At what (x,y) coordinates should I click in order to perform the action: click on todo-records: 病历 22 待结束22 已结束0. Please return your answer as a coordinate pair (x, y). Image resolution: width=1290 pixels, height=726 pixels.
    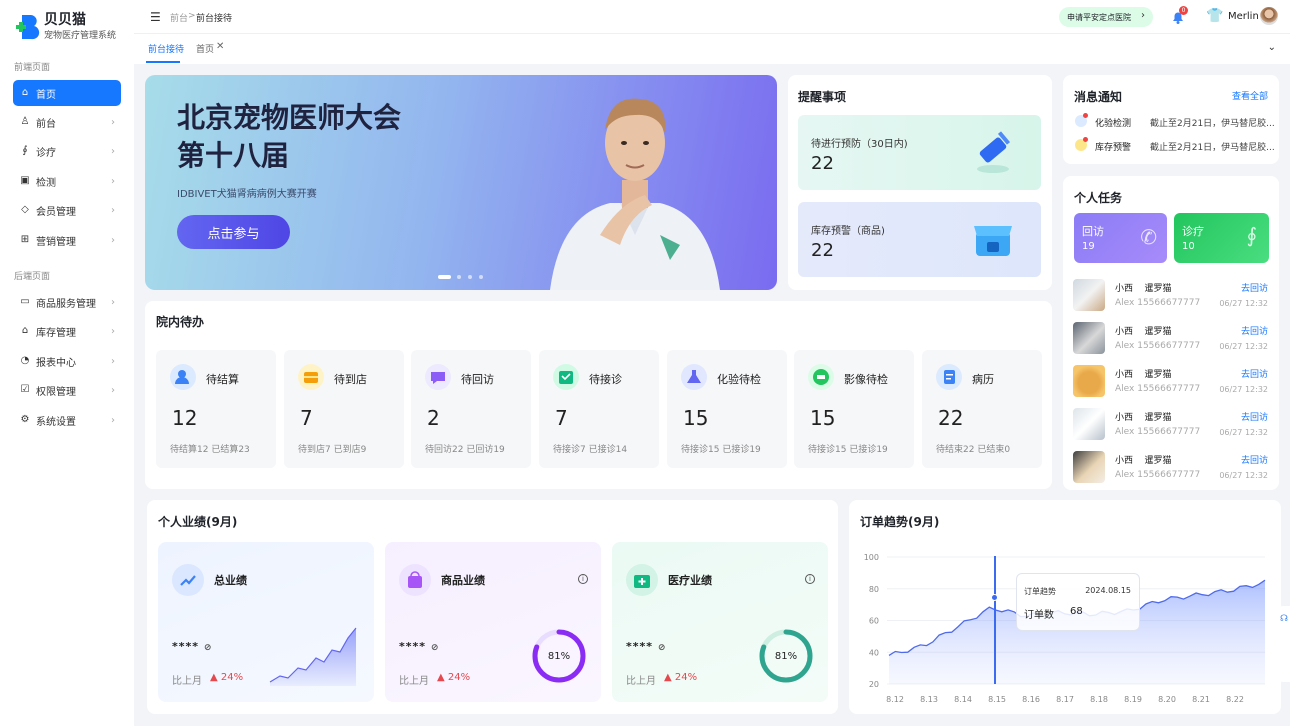
    Looking at the image, I should click on (982, 409).